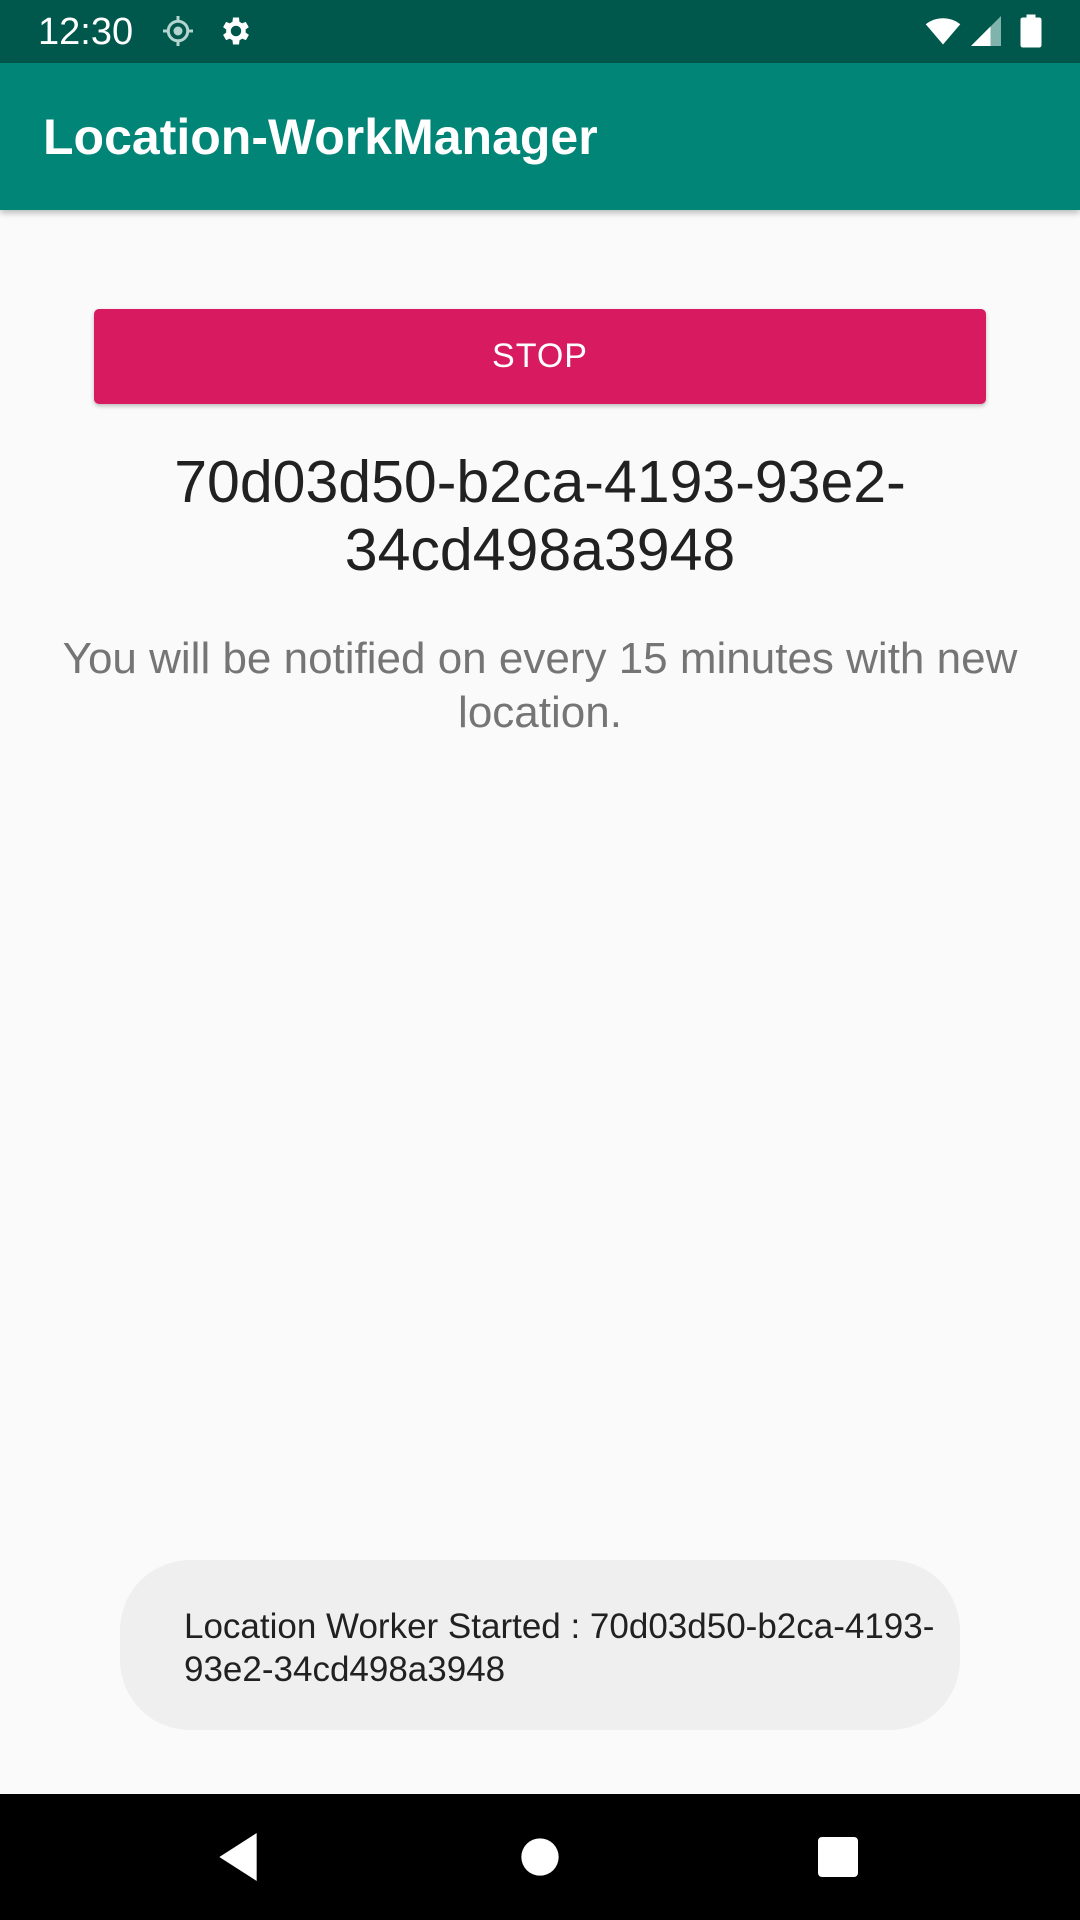 The width and height of the screenshot is (1080, 1920). What do you see at coordinates (838, 1857) in the screenshot?
I see `recents-icon` at bounding box center [838, 1857].